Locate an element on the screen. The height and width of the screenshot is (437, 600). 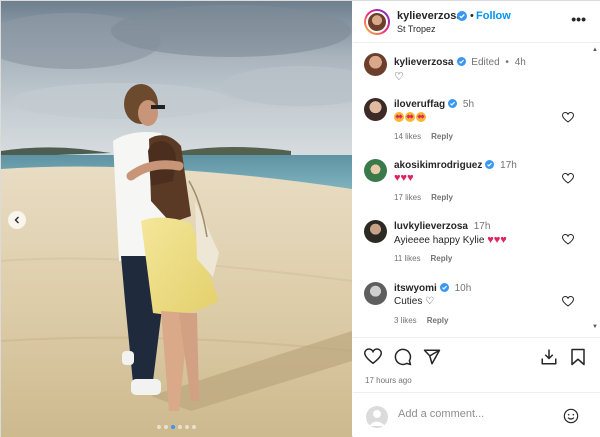
post-header: kylieverzosa • Follow St Tropez ••• is located at coordinates (476, 22).